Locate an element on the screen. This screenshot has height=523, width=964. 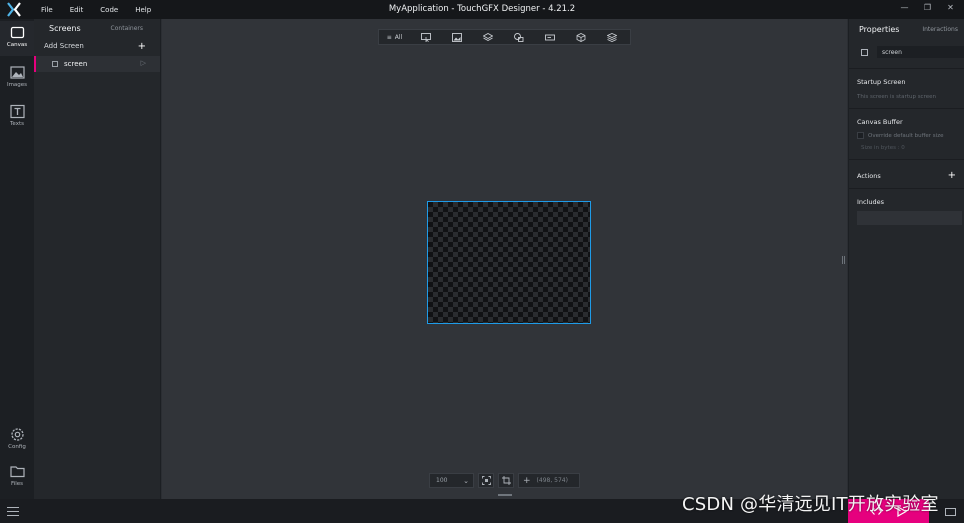
crosshair-icon: + is located at coordinates (527, 480).